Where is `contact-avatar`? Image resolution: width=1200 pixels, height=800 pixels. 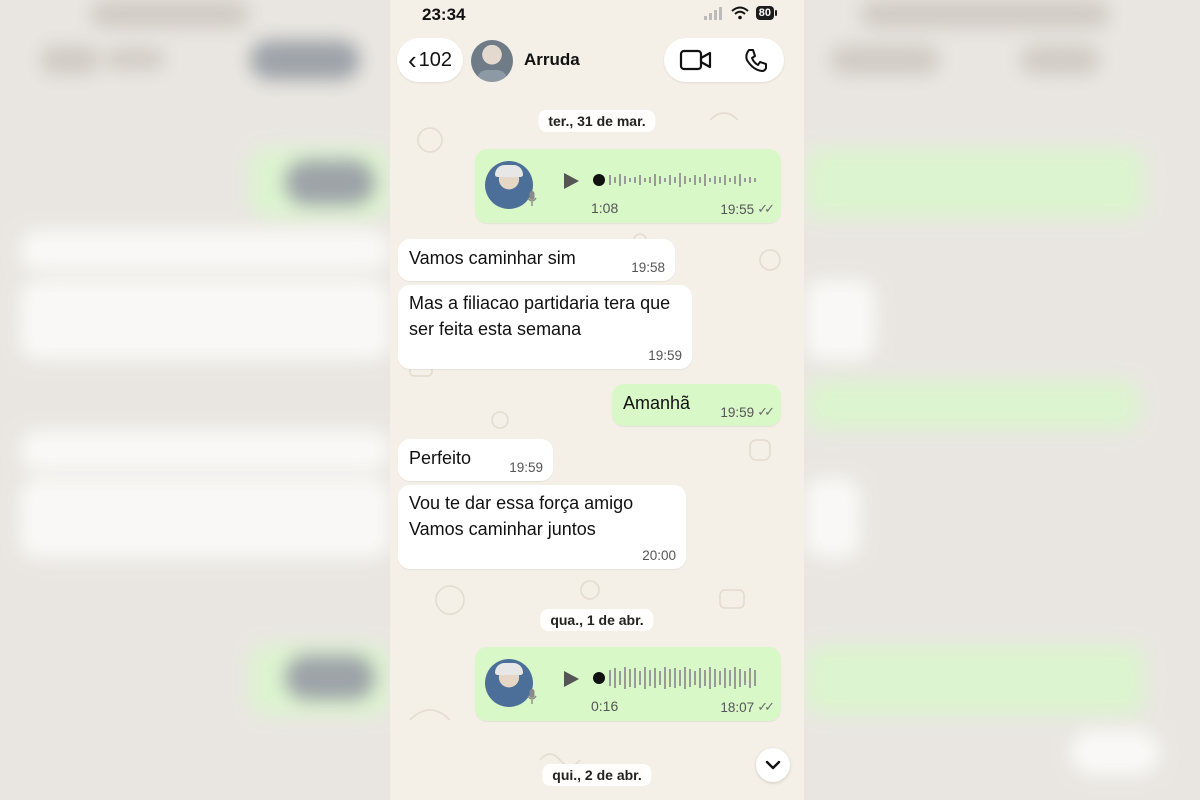 contact-avatar is located at coordinates (492, 61).